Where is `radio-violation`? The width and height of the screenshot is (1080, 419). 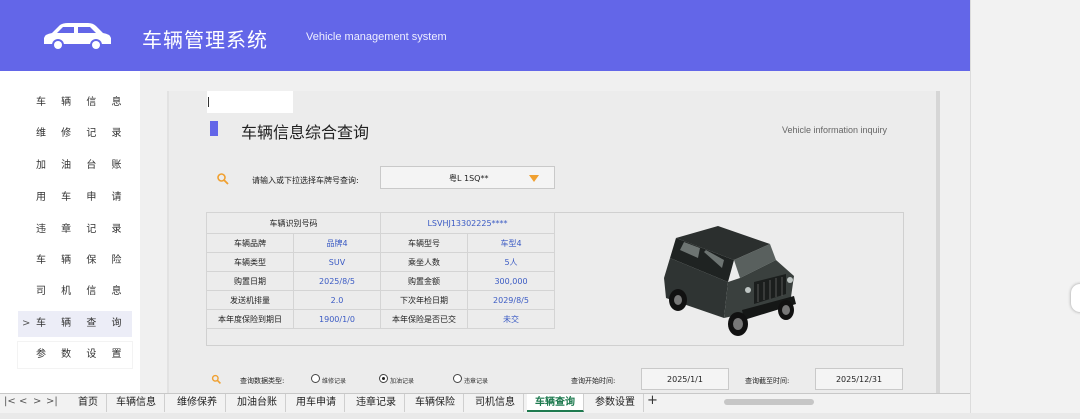
radio-violation is located at coordinates (457, 378).